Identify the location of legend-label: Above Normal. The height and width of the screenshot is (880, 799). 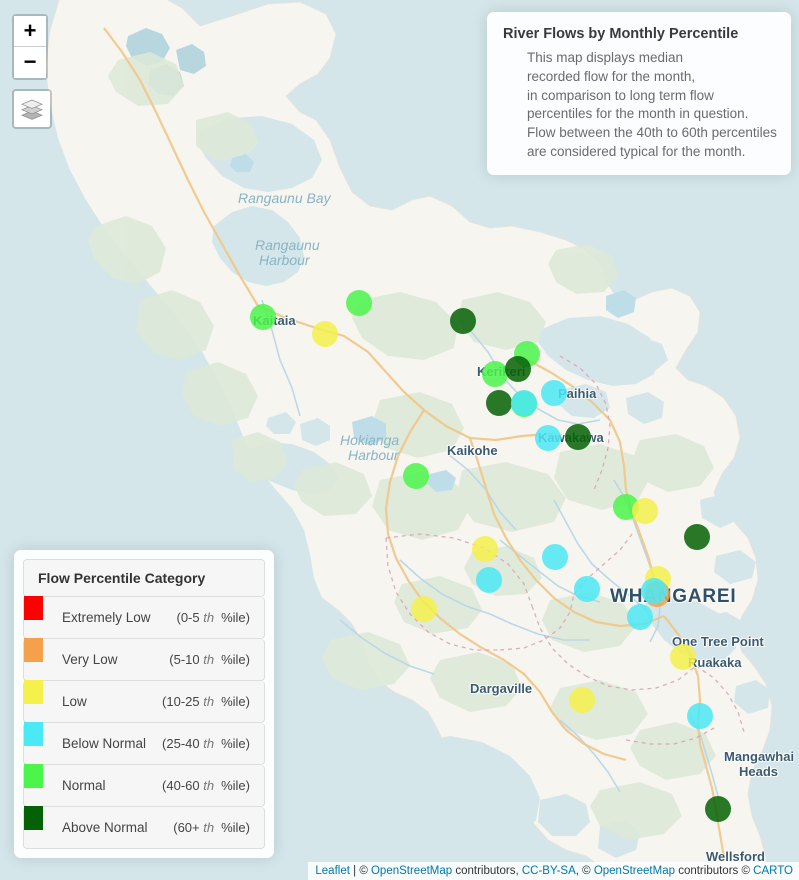
(105, 827).